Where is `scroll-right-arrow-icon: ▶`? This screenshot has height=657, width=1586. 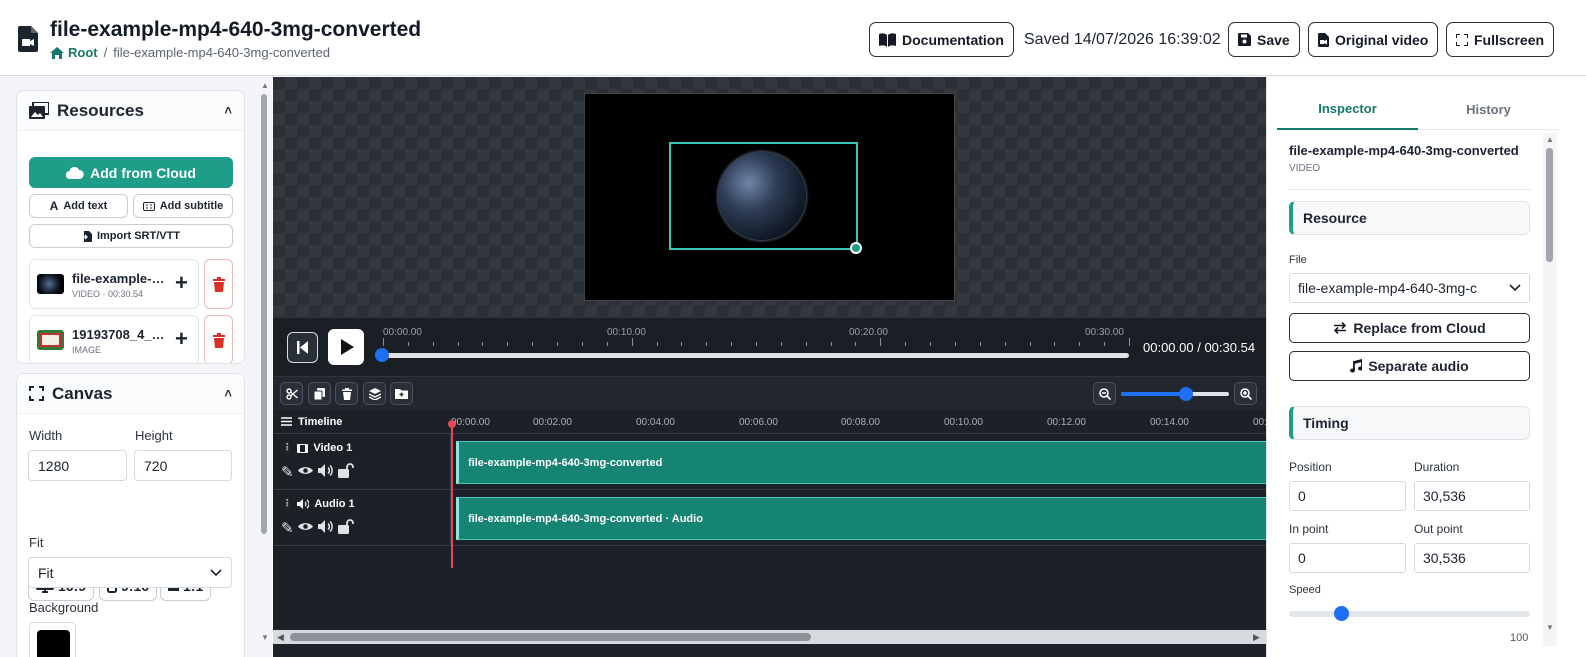
scroll-right-arrow-icon: ▶ is located at coordinates (1256, 637).